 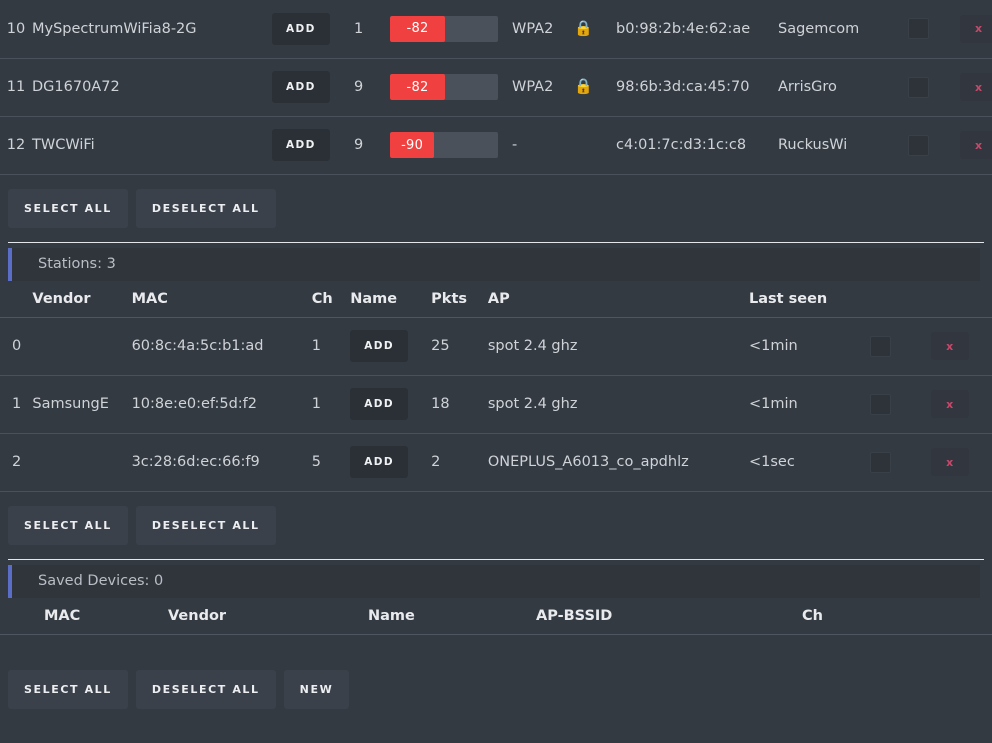 What do you see at coordinates (961, 299) in the screenshot?
I see `stations-col-delete` at bounding box center [961, 299].